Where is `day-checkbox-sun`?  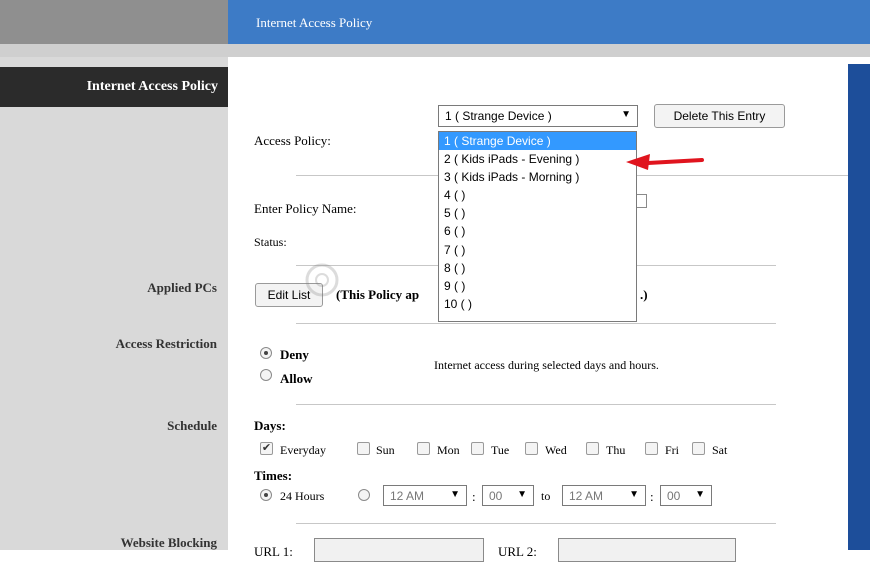
day-checkbox-sun is located at coordinates (363, 448).